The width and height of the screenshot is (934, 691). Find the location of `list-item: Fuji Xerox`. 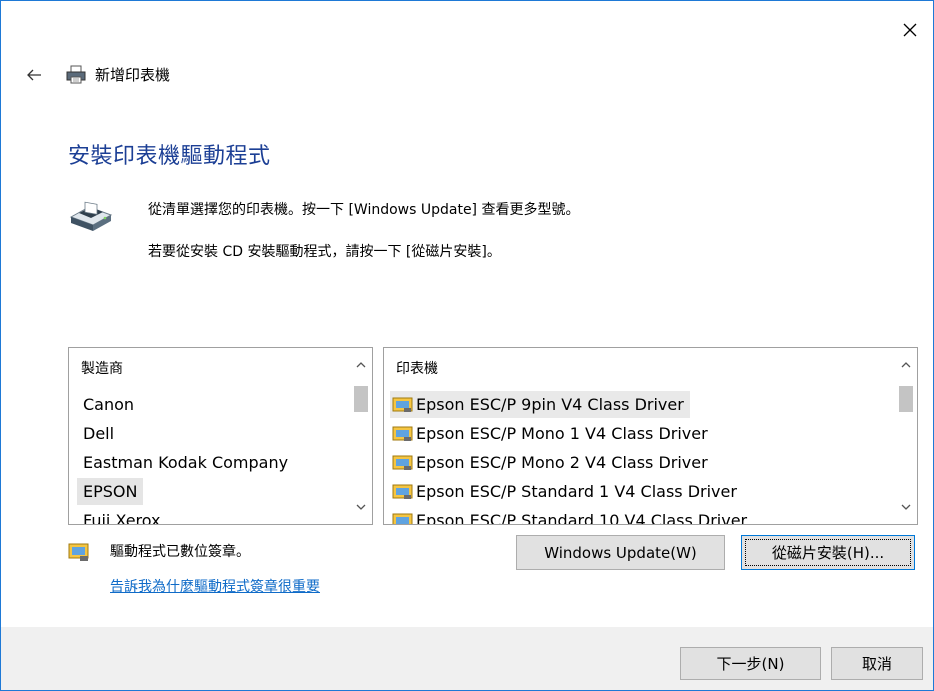

list-item: Fuji Xerox is located at coordinates (122, 515).